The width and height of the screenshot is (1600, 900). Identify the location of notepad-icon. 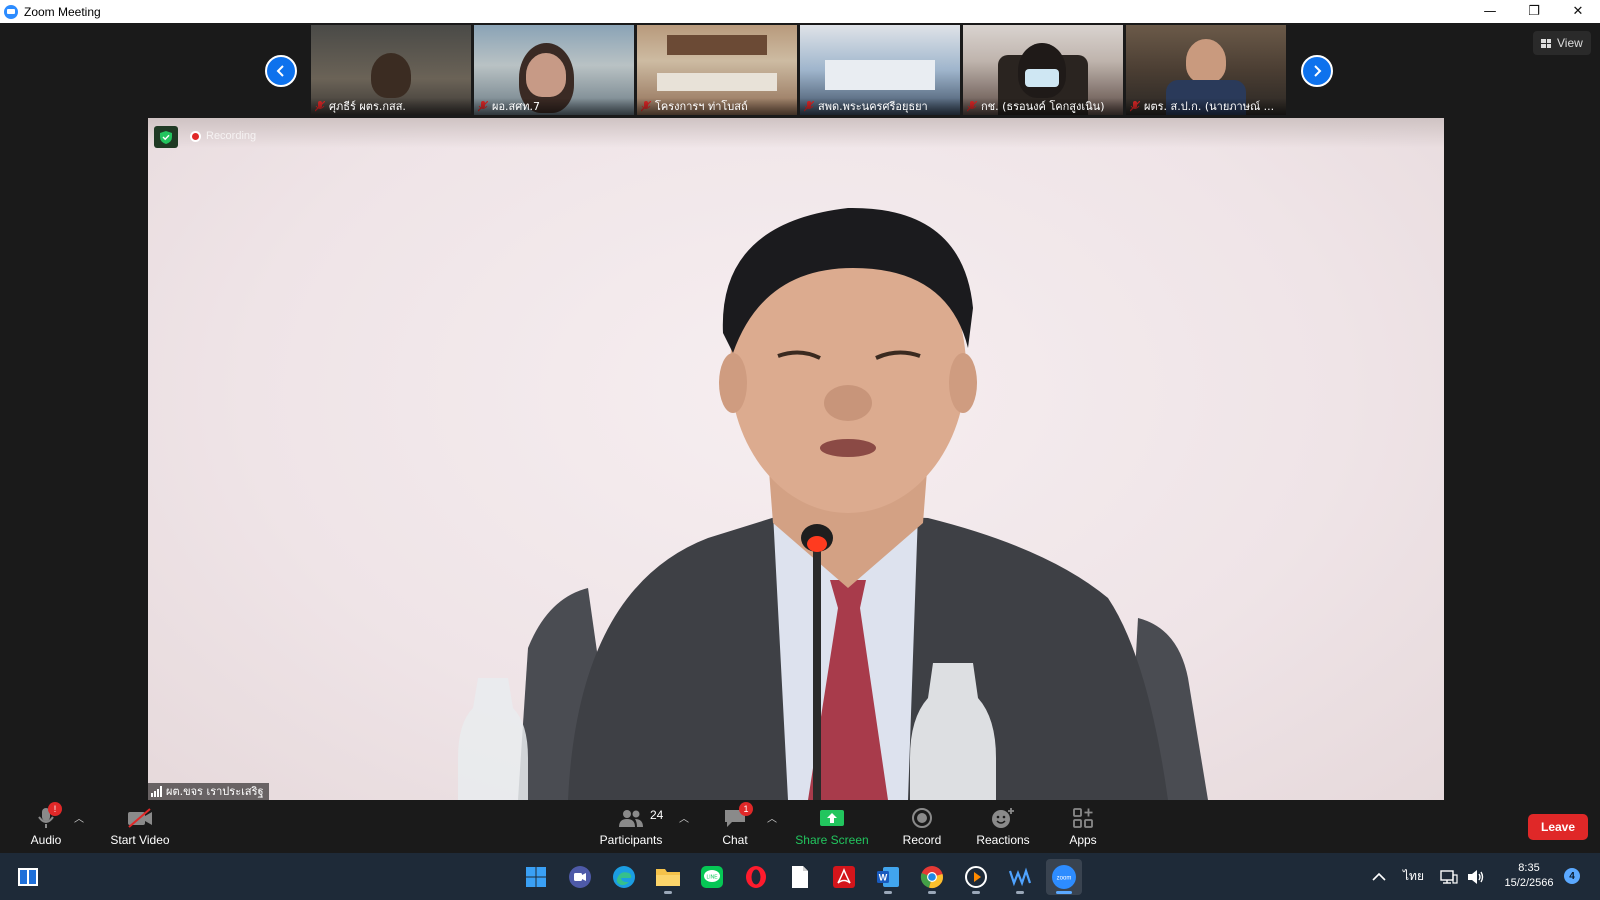
(800, 877).